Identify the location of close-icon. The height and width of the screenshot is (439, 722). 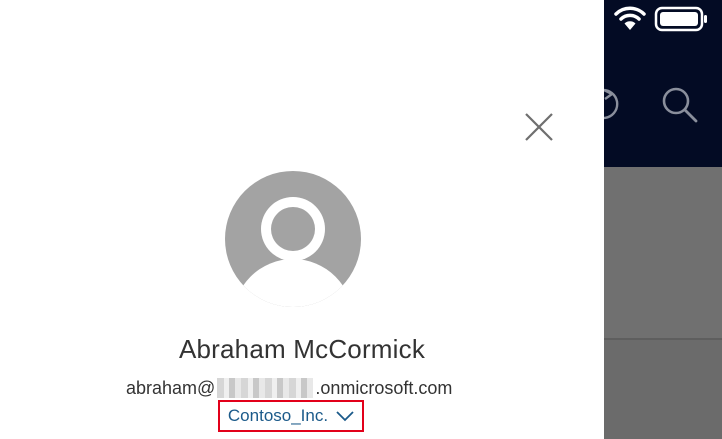
(539, 127).